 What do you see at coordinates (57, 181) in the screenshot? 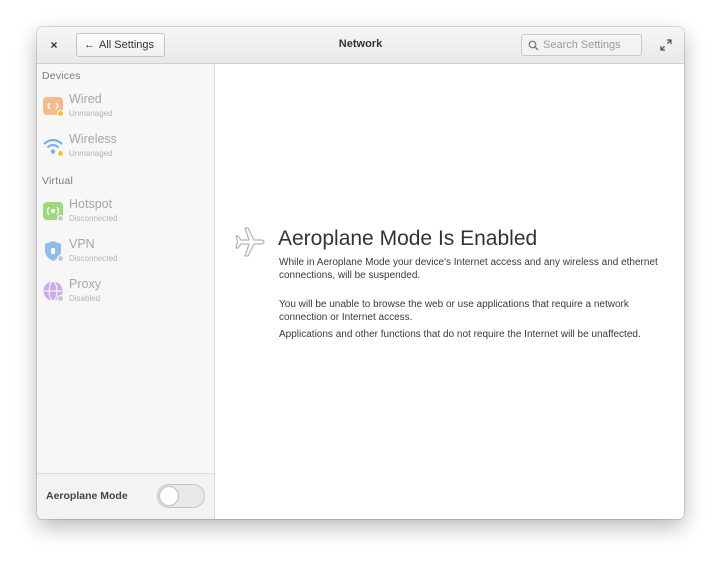
I see `section-header-virtual: Virtual` at bounding box center [57, 181].